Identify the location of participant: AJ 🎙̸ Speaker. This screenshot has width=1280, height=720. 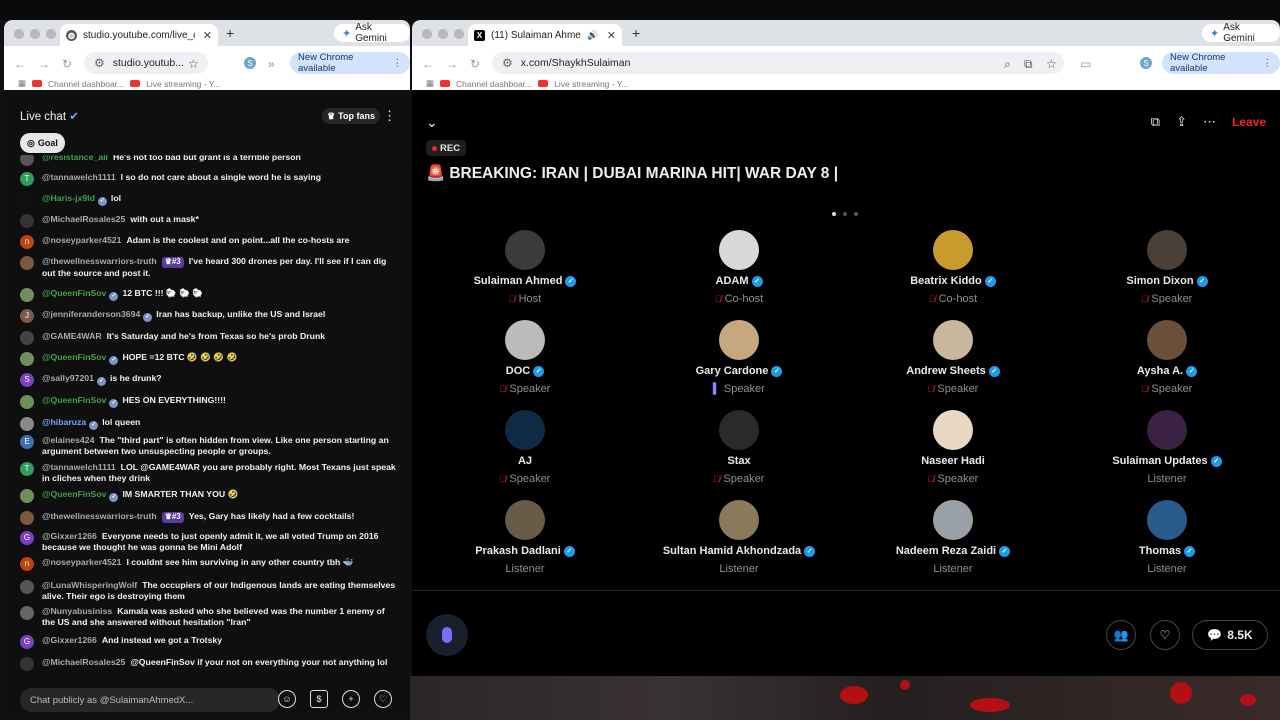
(525, 447).